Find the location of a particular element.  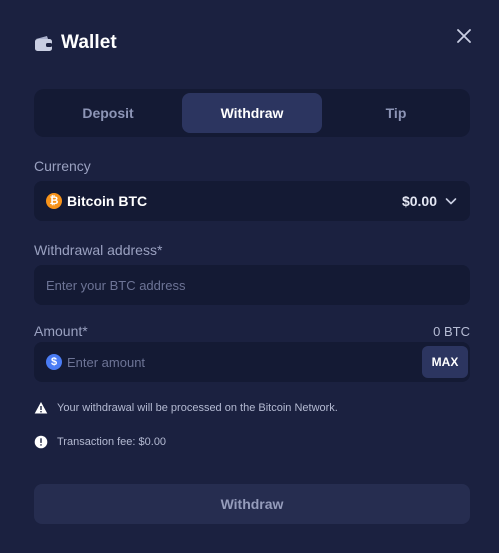

withdrawal-address-field is located at coordinates (252, 285).